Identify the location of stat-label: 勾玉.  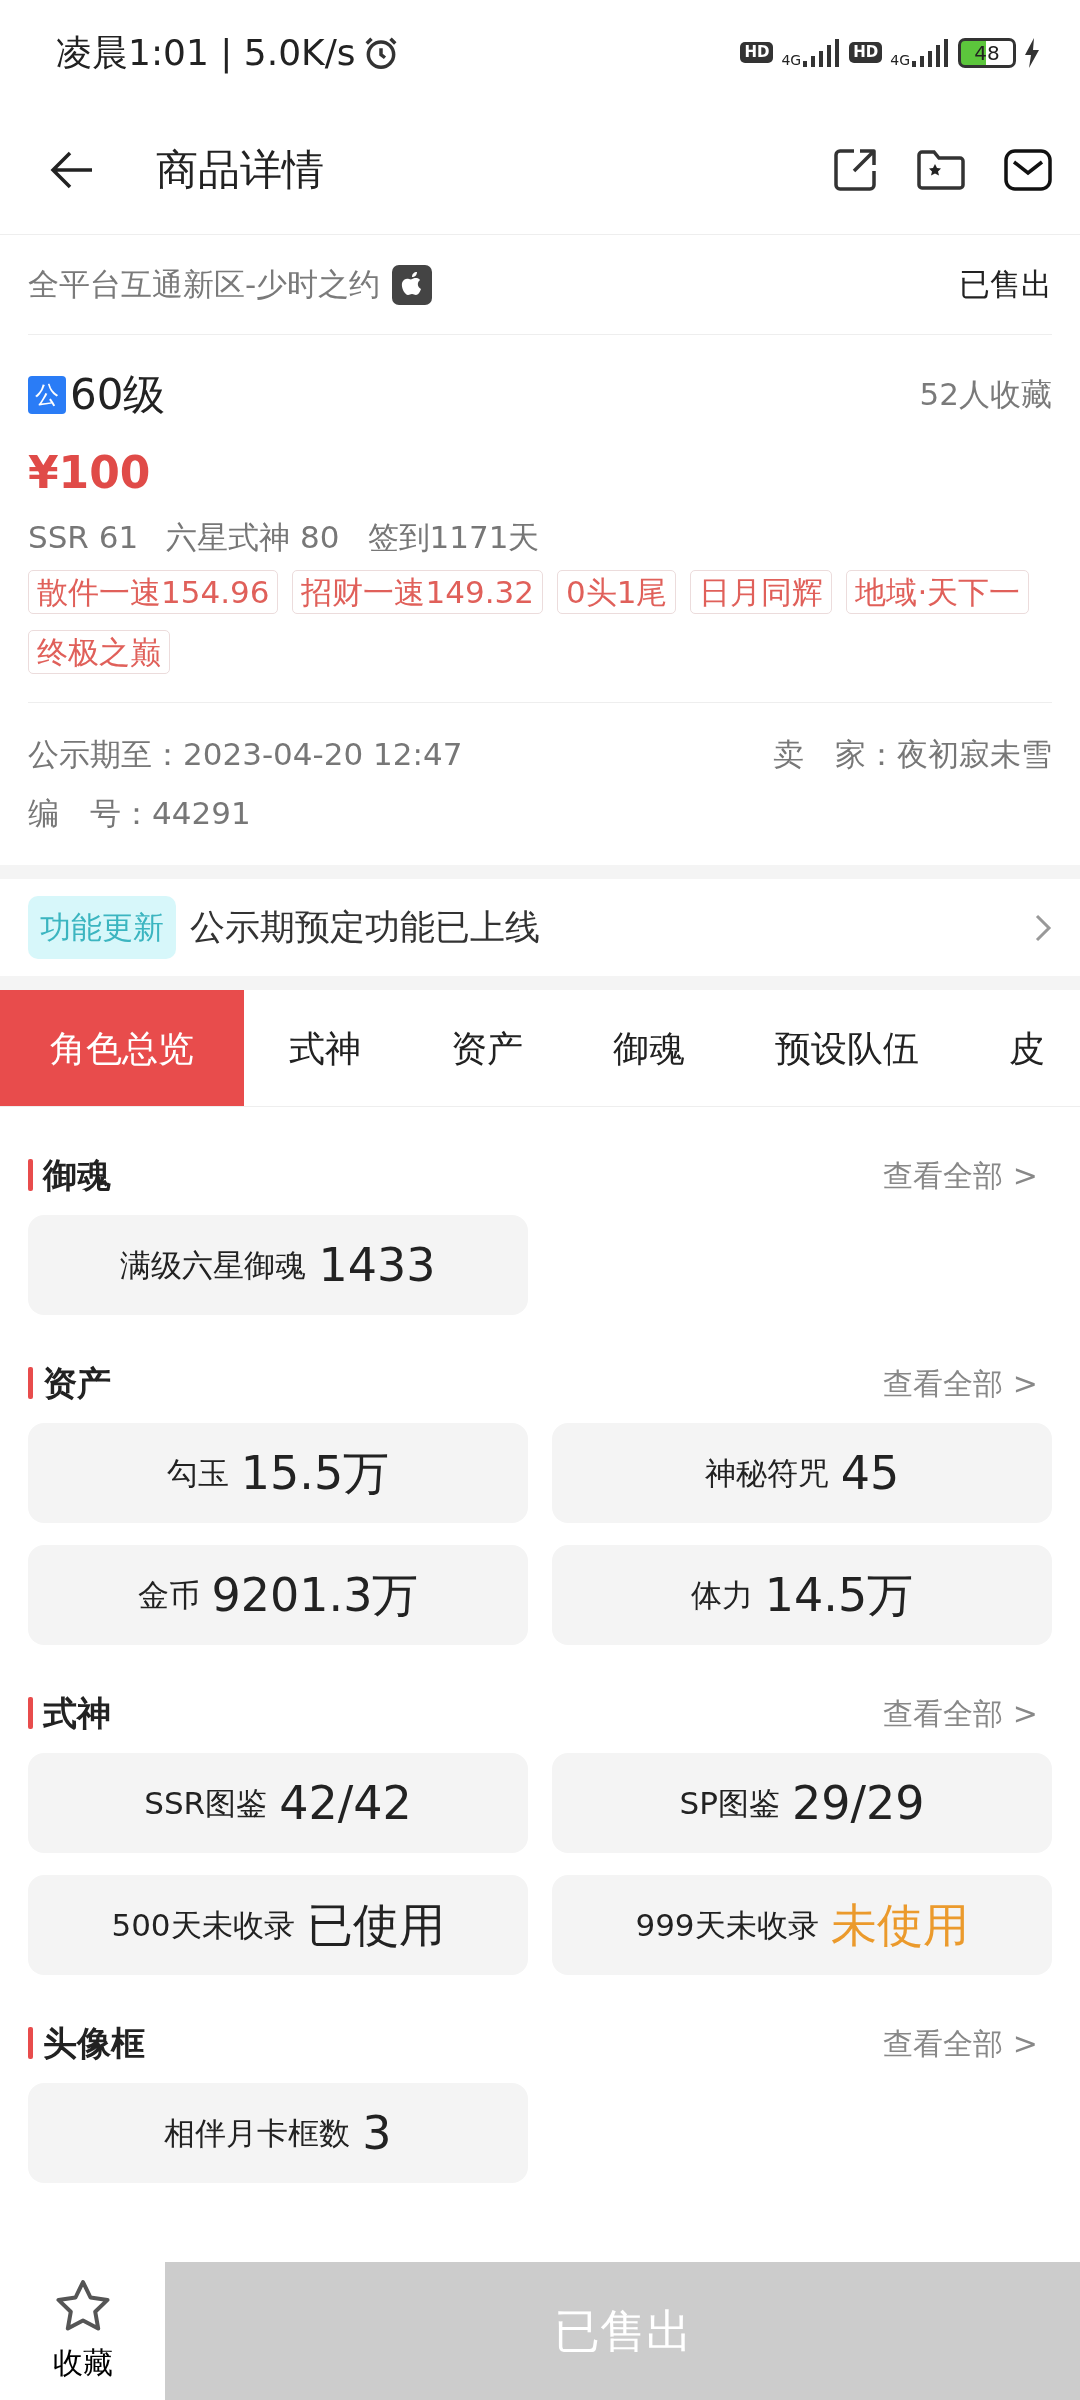
(197, 1473).